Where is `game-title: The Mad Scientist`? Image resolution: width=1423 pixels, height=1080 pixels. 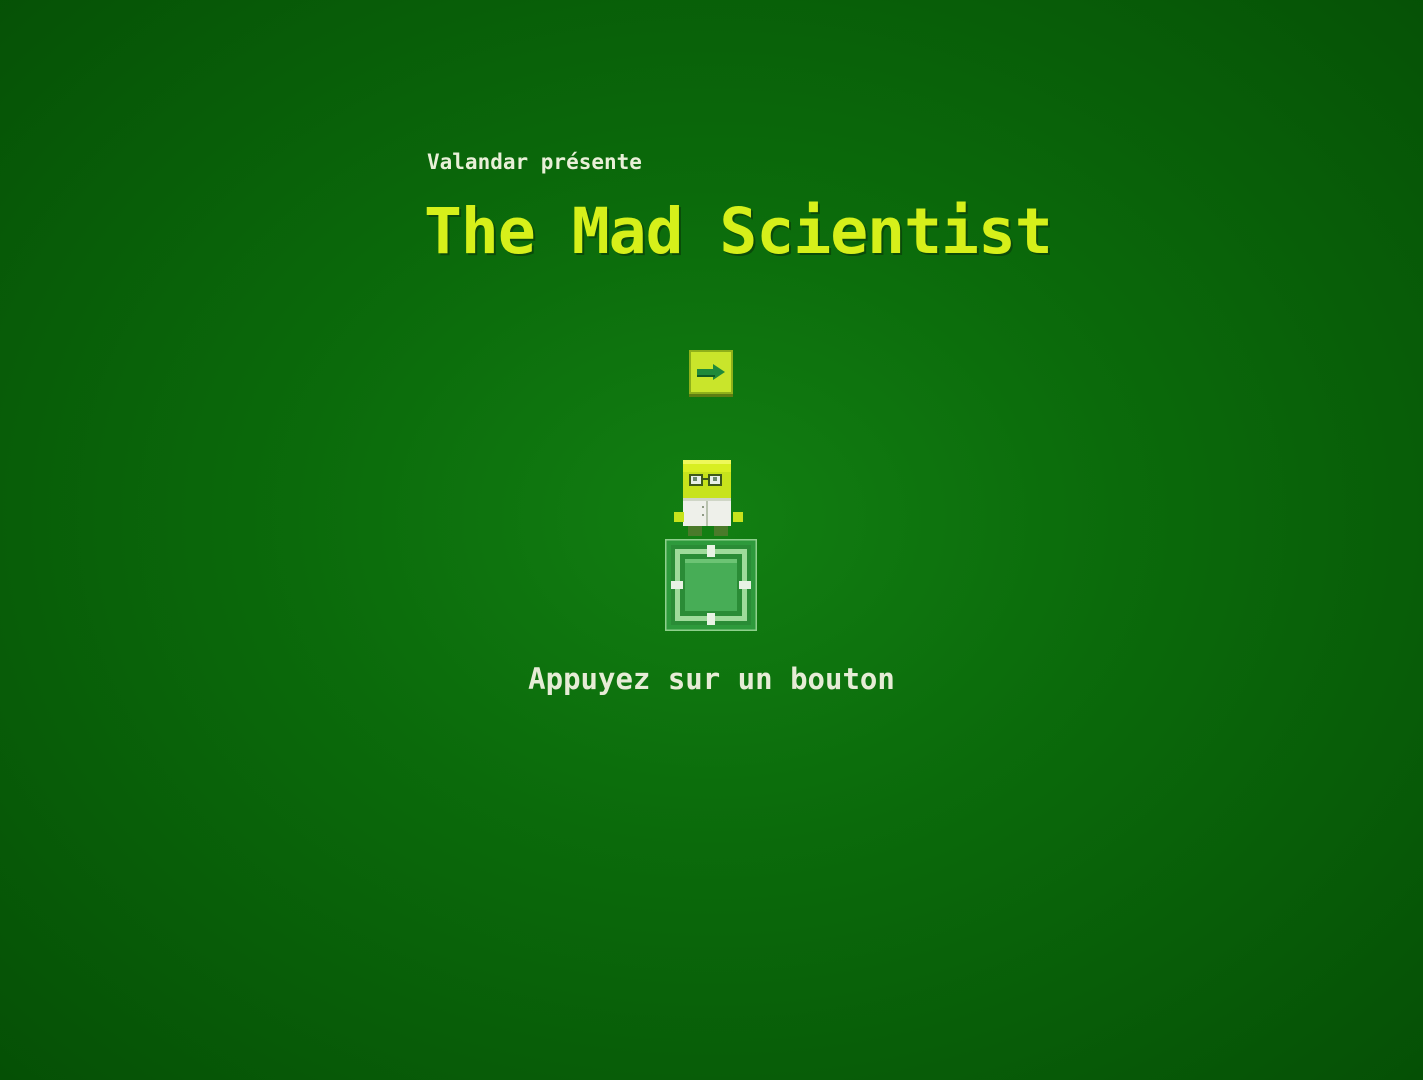 game-title: The Mad Scientist is located at coordinates (738, 231).